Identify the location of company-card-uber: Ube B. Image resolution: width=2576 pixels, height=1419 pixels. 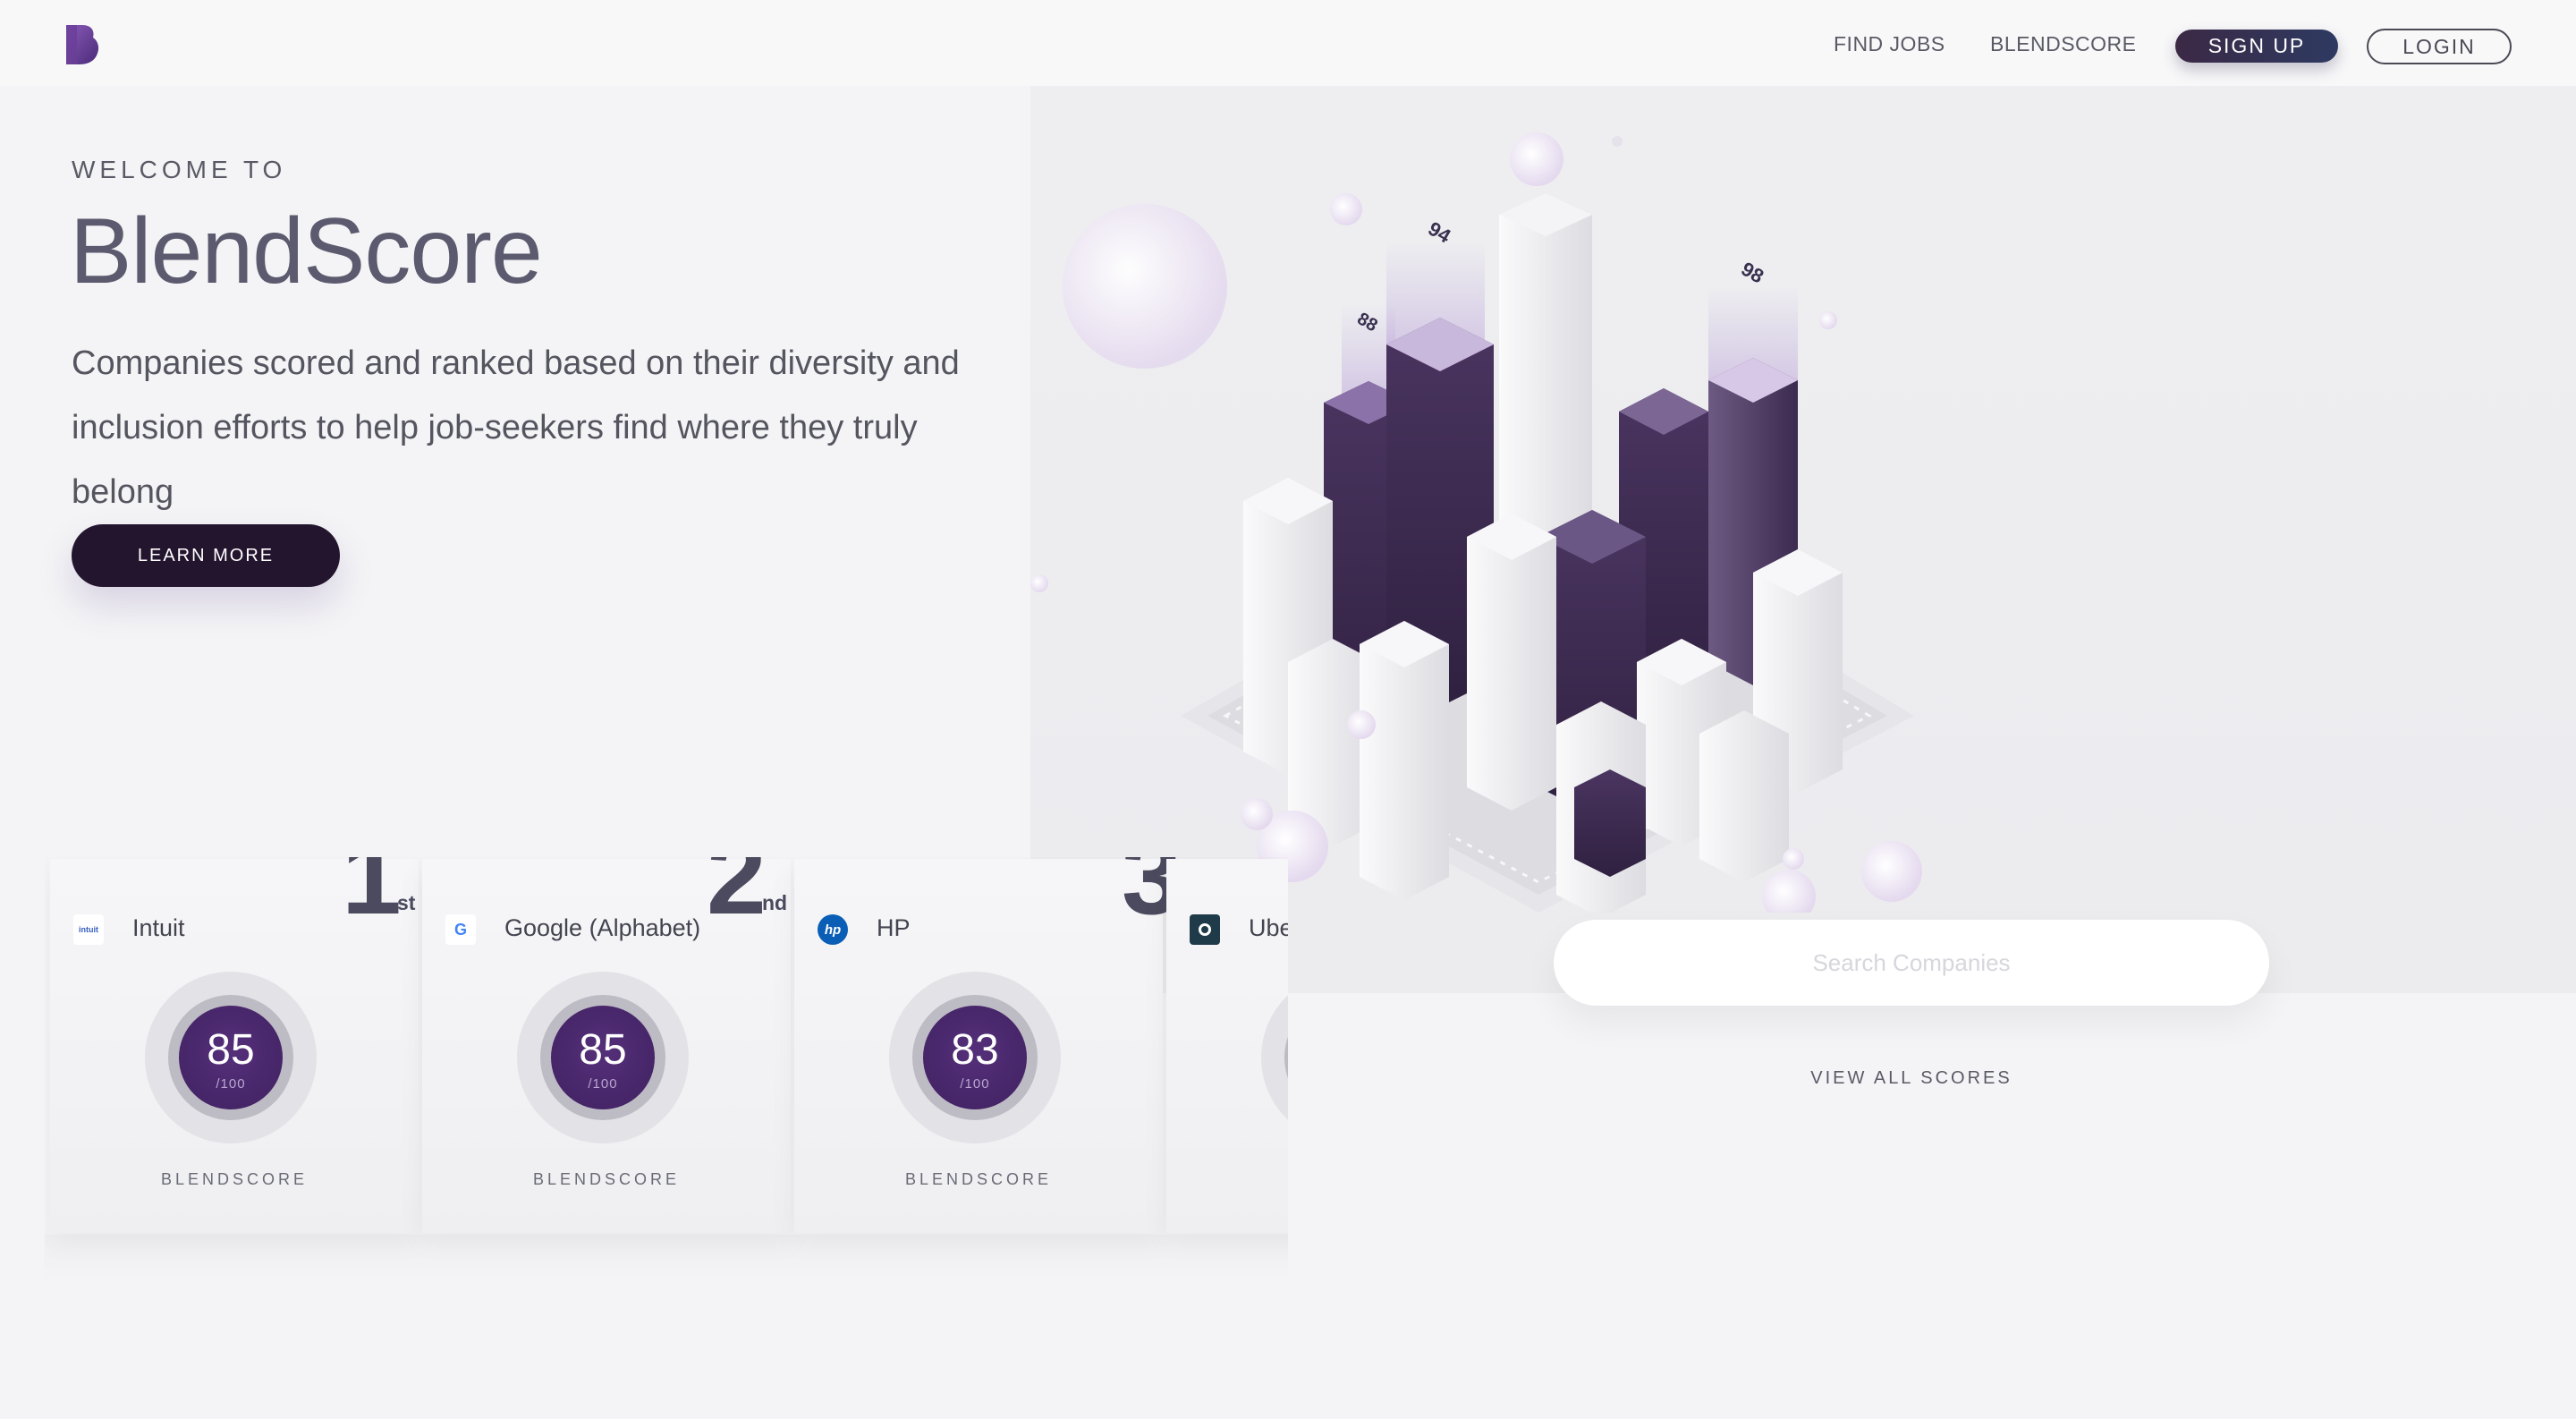
(1227, 1046).